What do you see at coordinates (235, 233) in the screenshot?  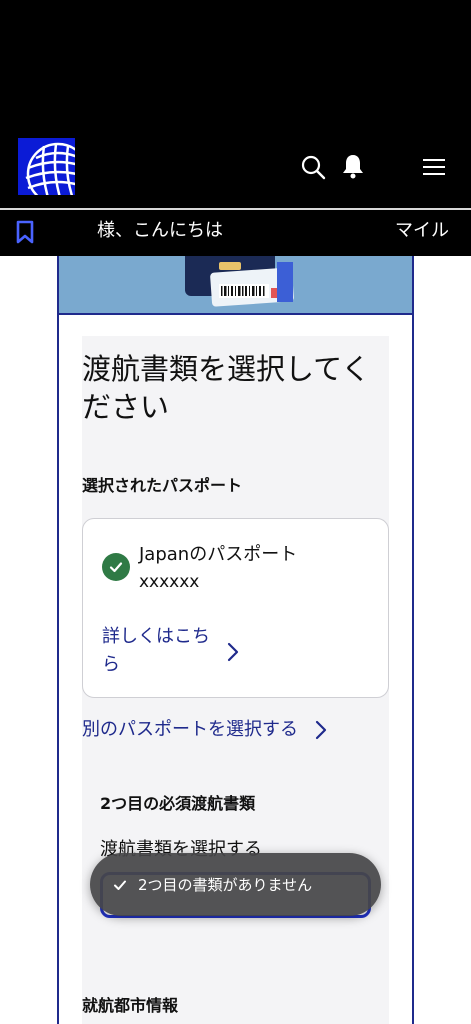 I see `greeting-bar: 様、こんにちは マイル` at bounding box center [235, 233].